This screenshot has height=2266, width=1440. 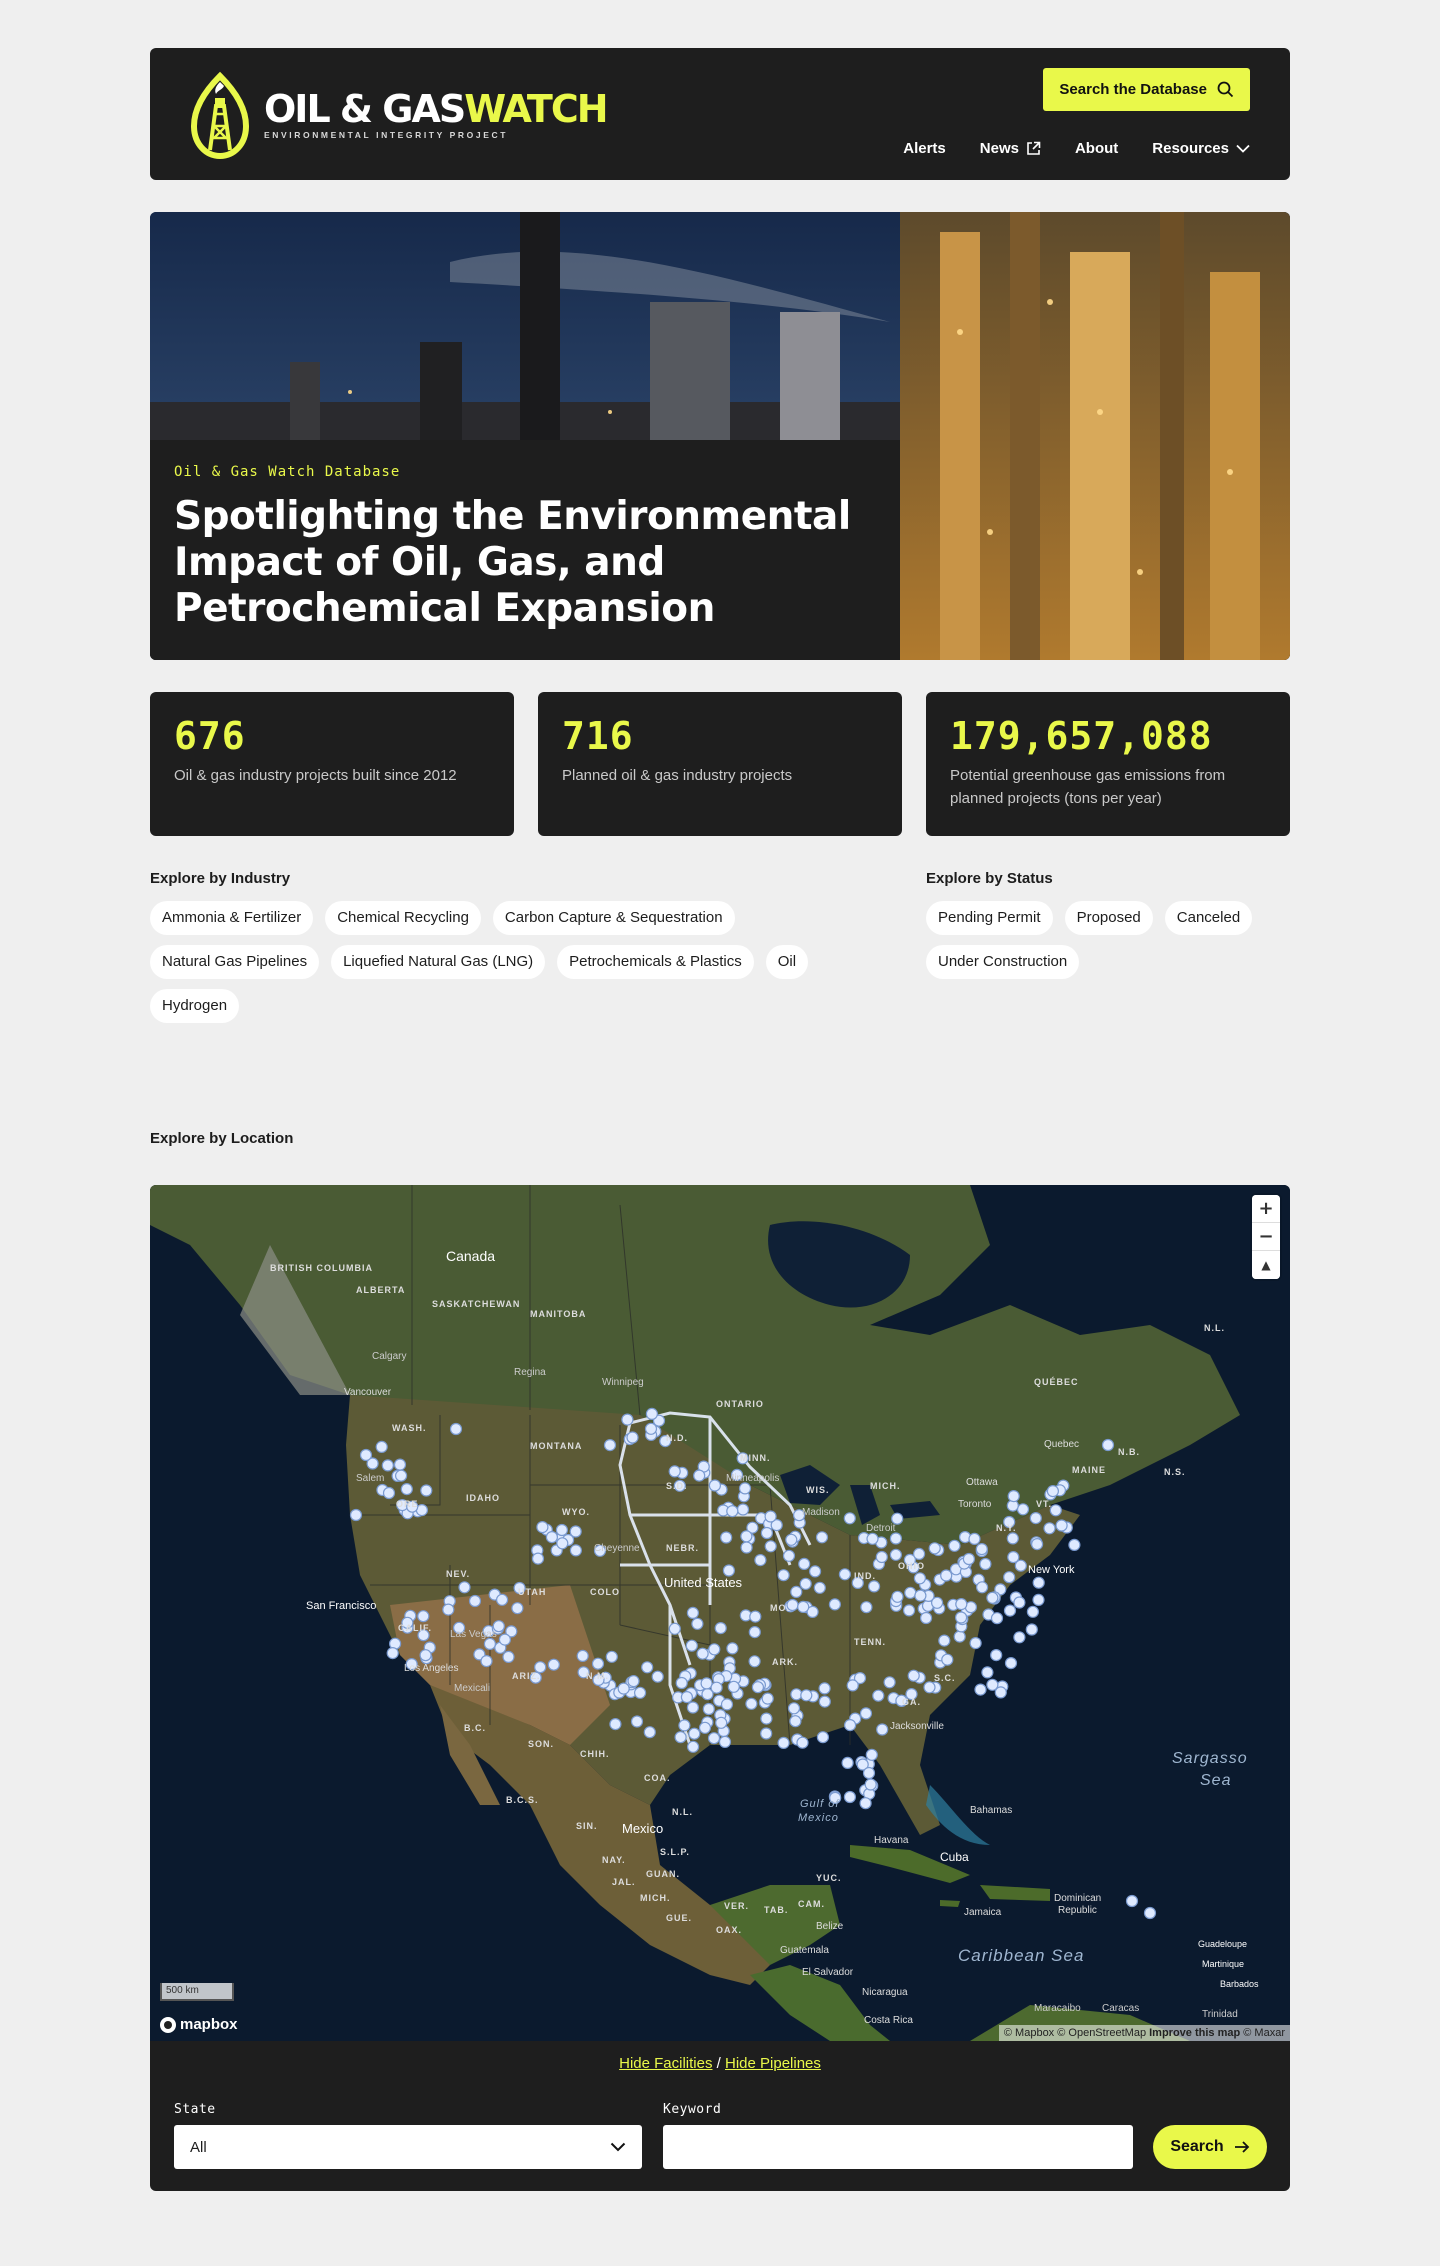 I want to click on nav-resources: Resources, so click(x=1201, y=148).